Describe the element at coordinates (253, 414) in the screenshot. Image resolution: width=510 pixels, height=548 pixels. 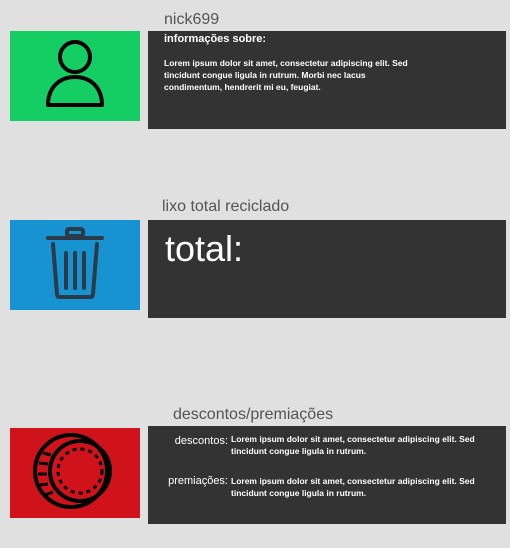
I see `rewards-title: descontos/premiações` at that location.